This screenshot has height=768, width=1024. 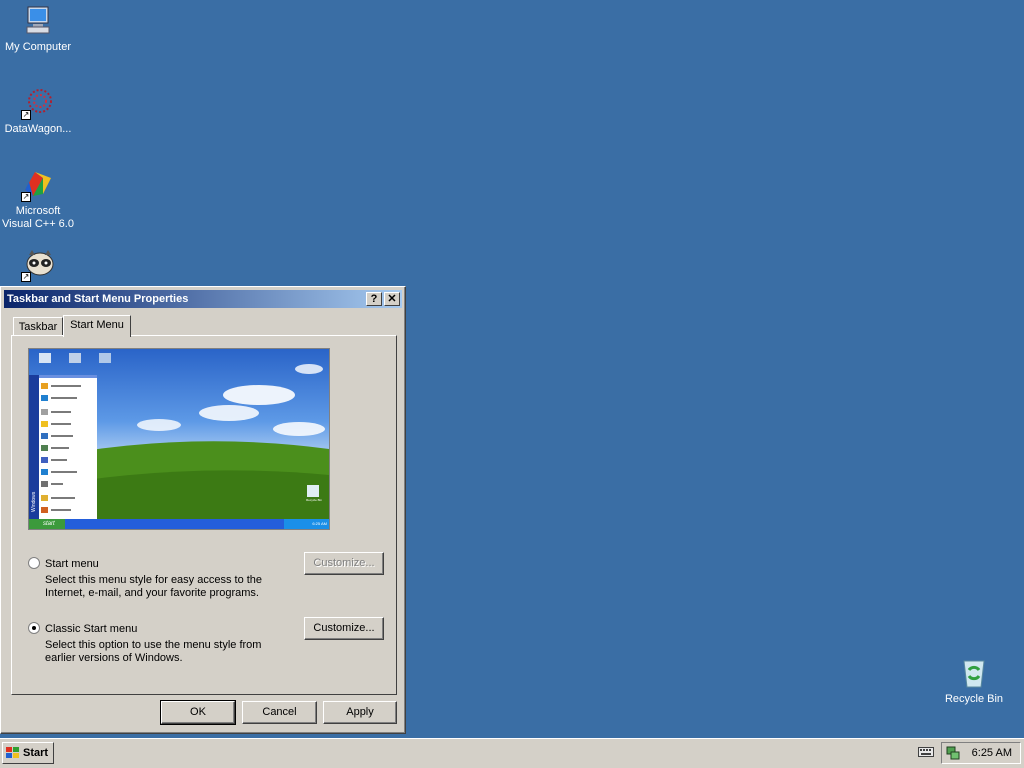 I want to click on tab-label: Start Menu, so click(x=97, y=325).